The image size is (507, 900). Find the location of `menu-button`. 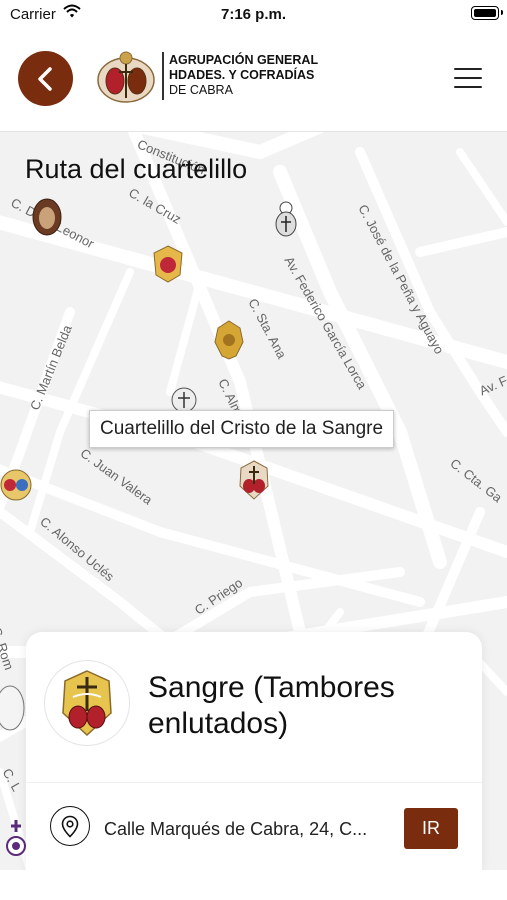

menu-button is located at coordinates (468, 79).